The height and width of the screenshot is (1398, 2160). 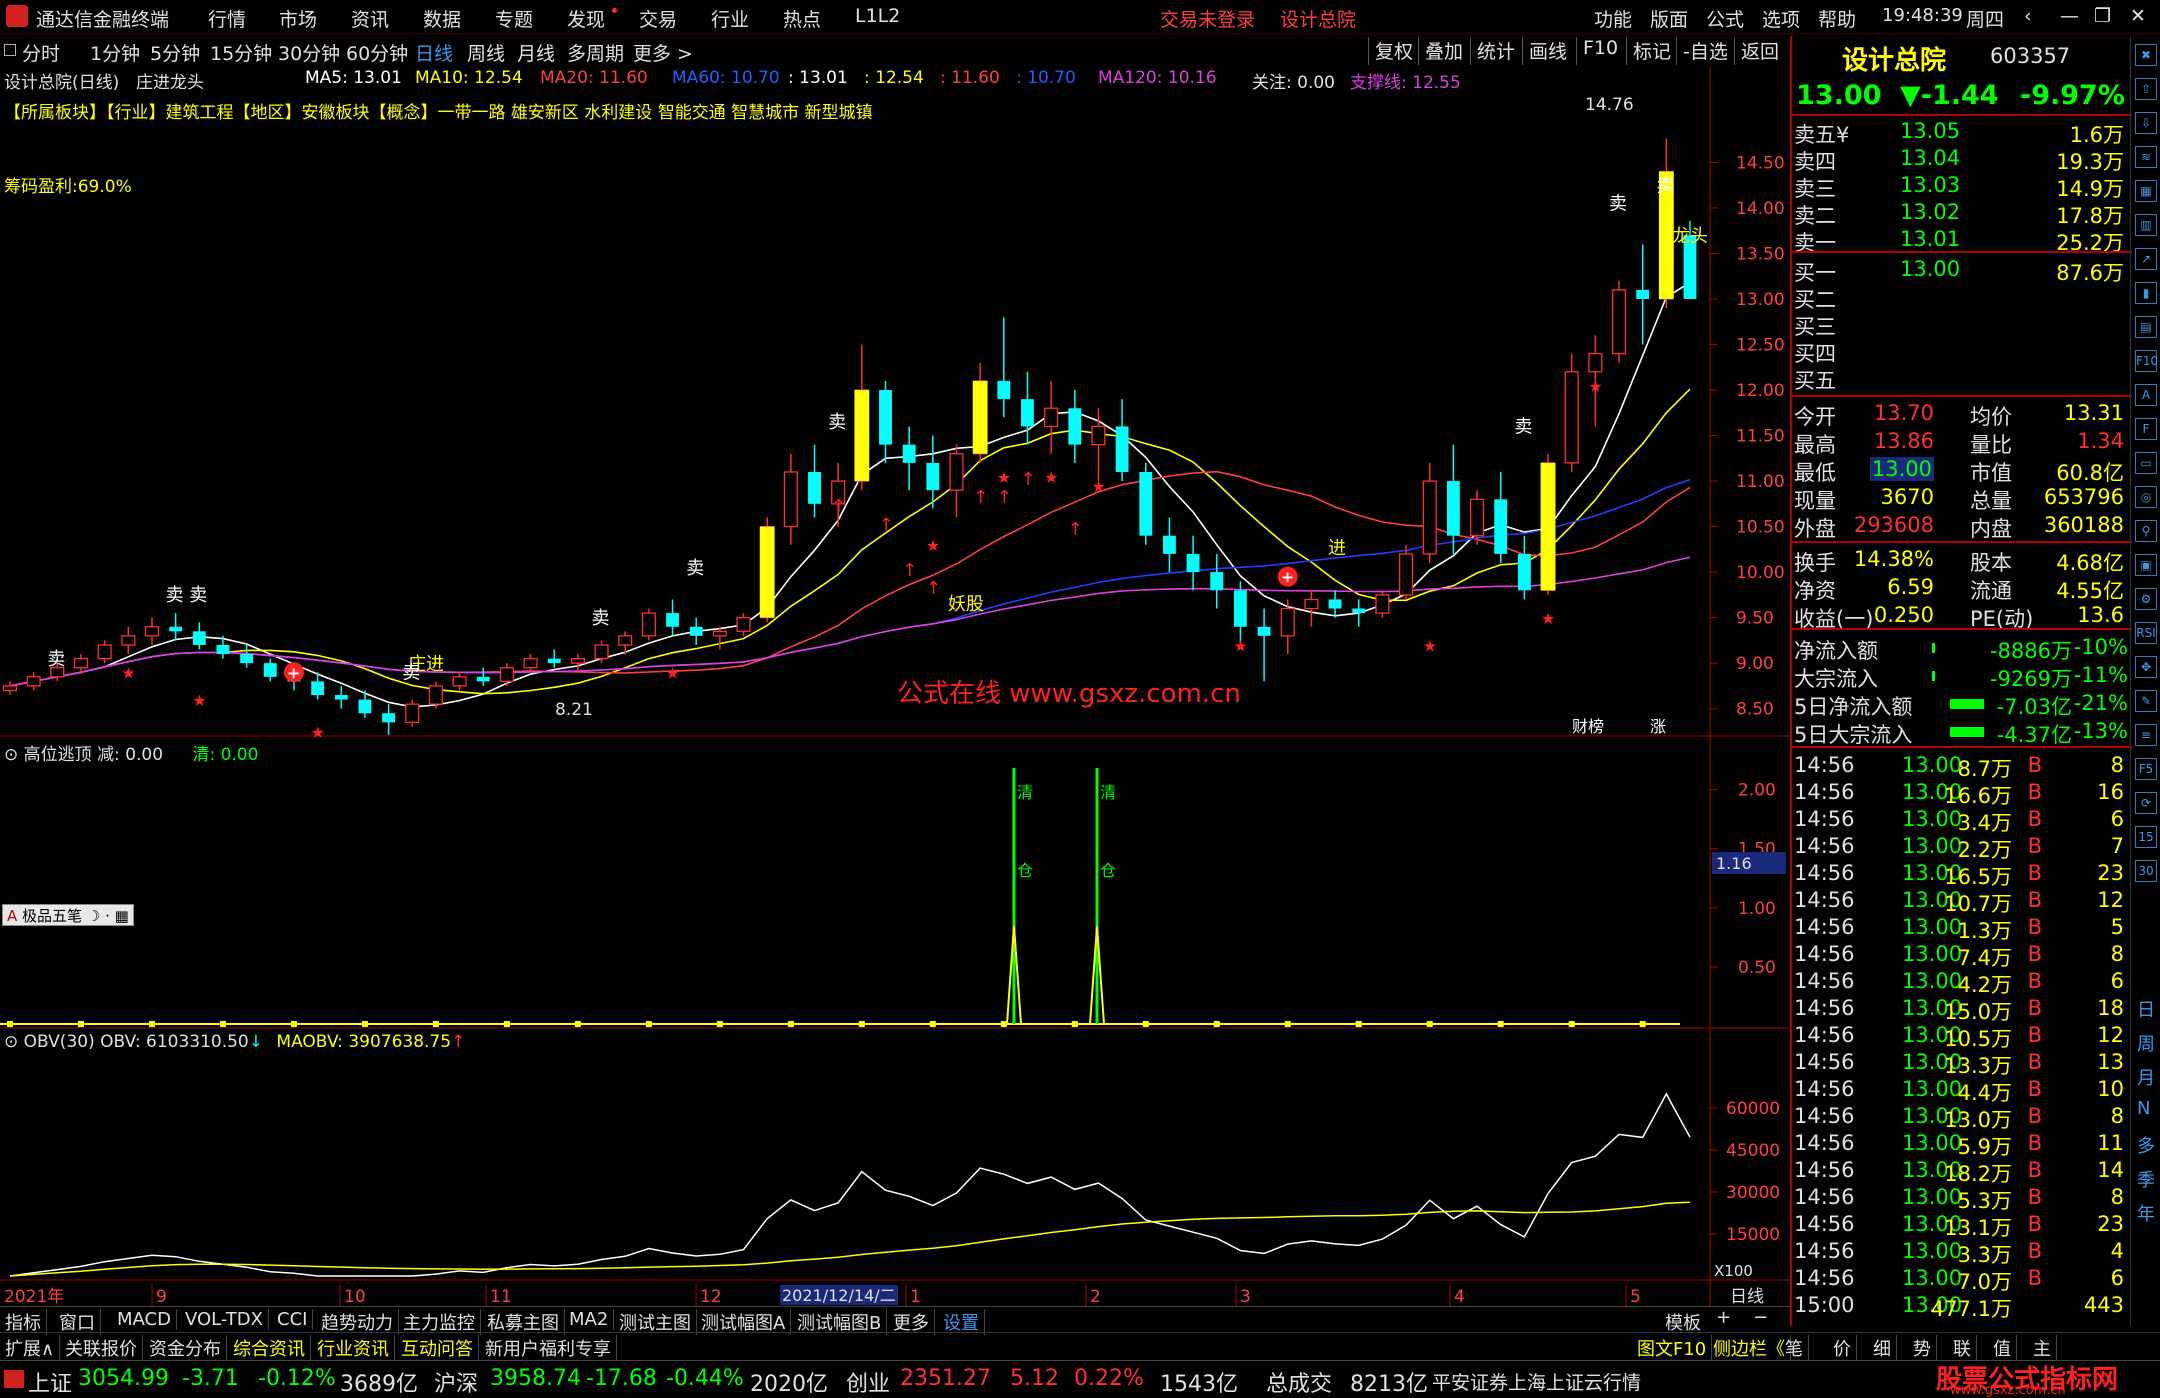 What do you see at coordinates (514, 18) in the screenshot?
I see `menu-zhuanti: 专题` at bounding box center [514, 18].